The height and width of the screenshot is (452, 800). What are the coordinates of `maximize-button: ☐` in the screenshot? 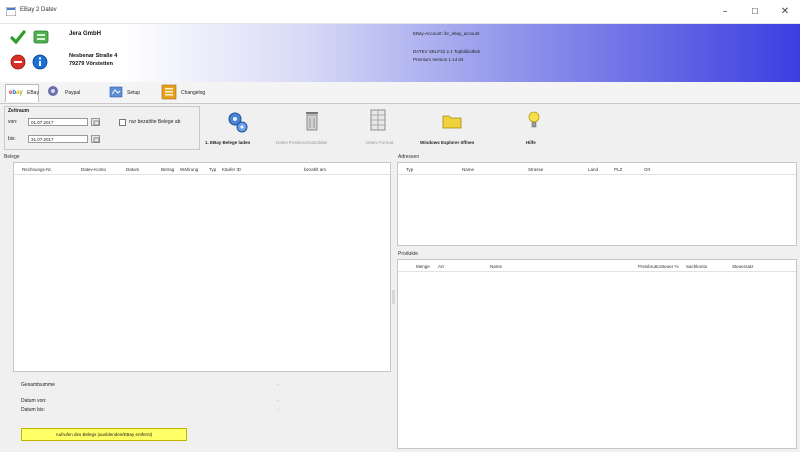 It's located at (755, 12).